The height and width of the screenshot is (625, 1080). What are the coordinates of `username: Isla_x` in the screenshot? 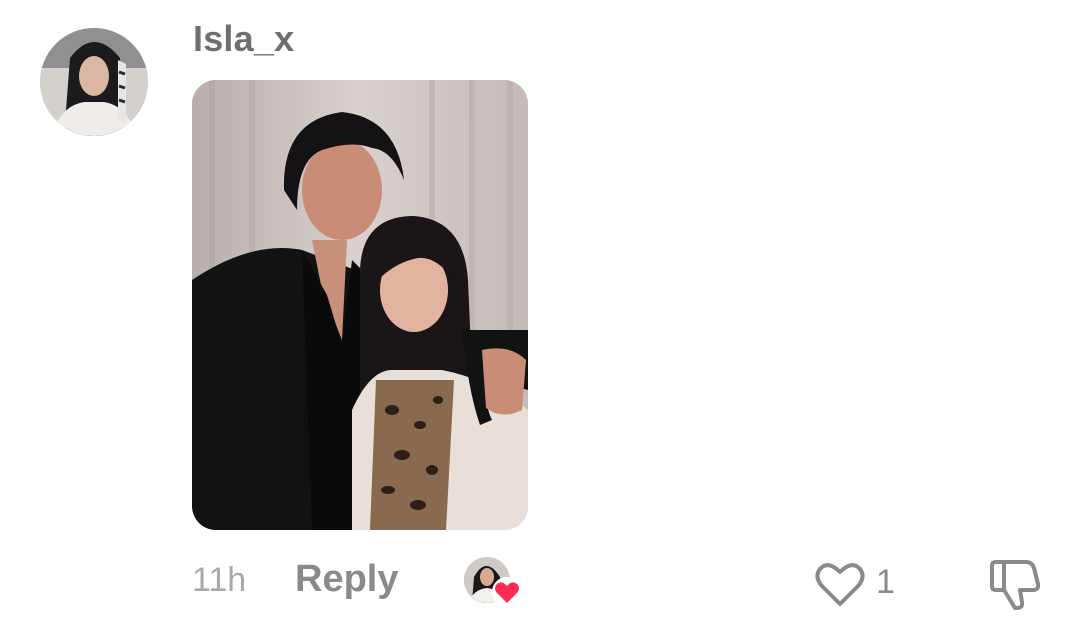 It's located at (243, 39).